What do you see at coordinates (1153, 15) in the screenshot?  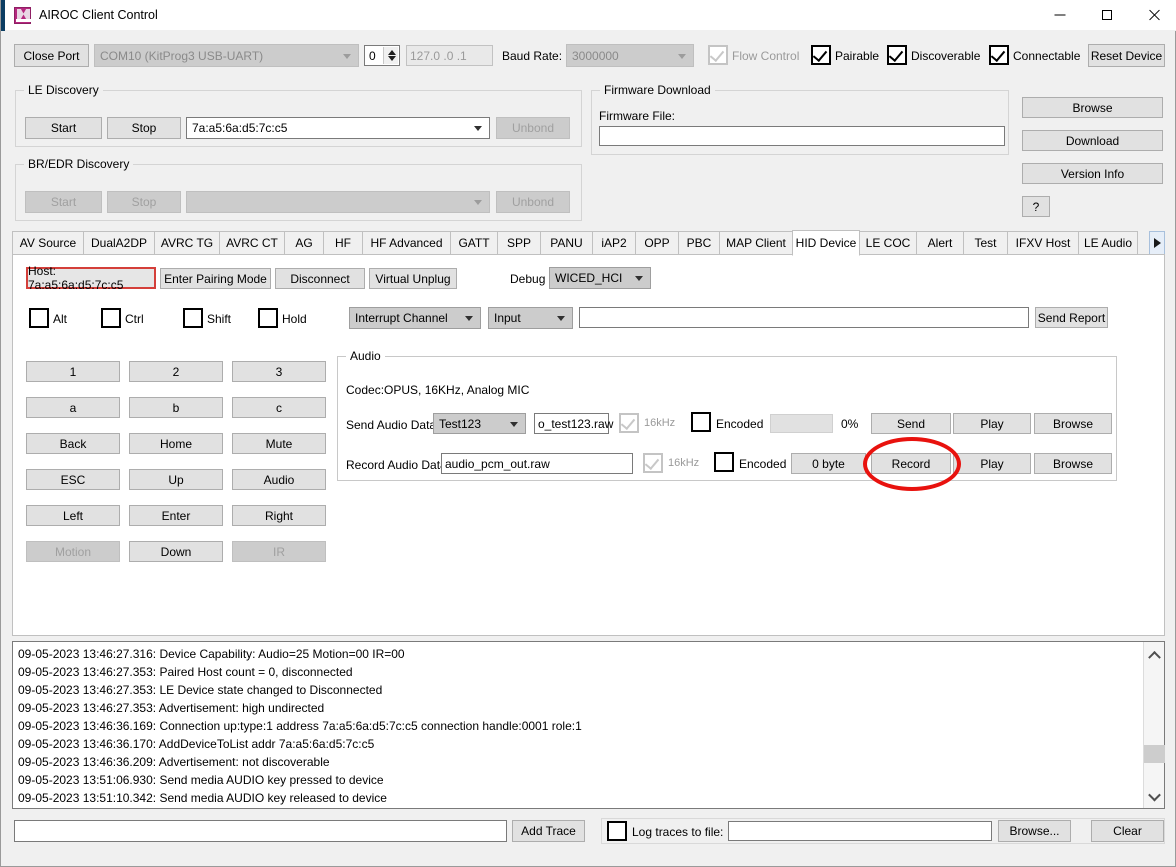 I see `close-button` at bounding box center [1153, 15].